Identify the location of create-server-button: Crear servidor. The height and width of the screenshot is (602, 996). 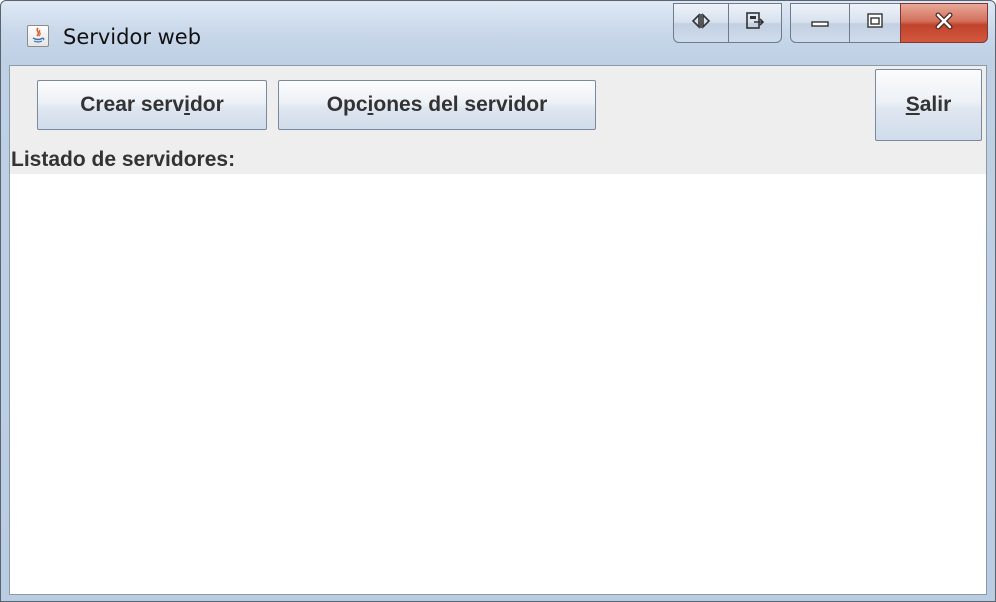
(152, 105).